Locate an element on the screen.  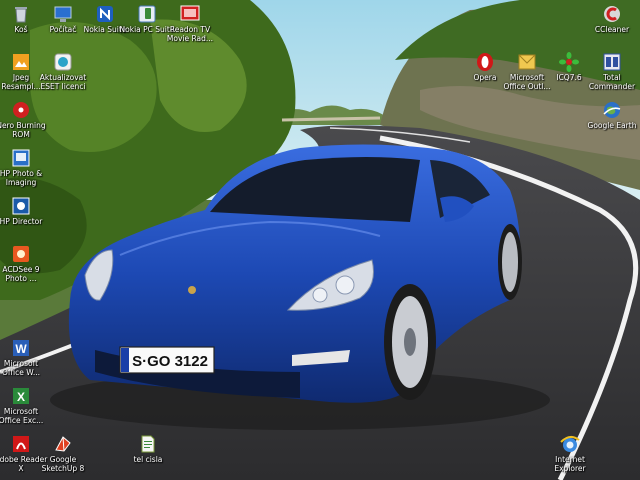
word-icon: W is located at coordinates (21, 348).